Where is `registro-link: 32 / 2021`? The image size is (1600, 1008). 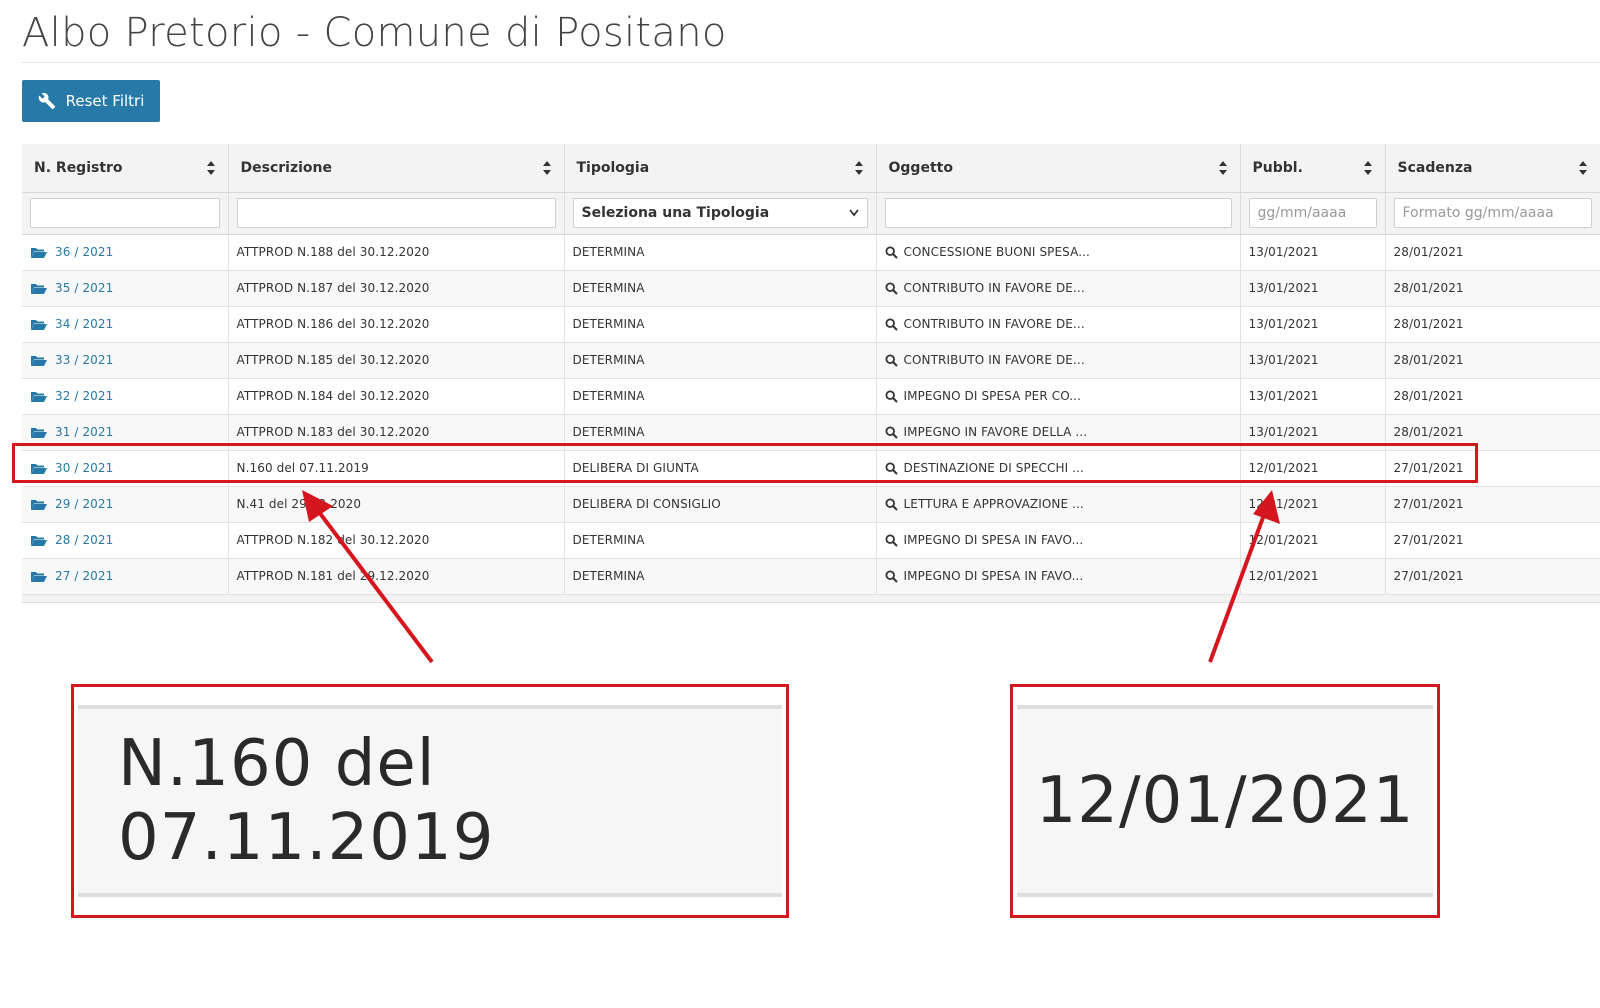 registro-link: 32 / 2021 is located at coordinates (125, 396).